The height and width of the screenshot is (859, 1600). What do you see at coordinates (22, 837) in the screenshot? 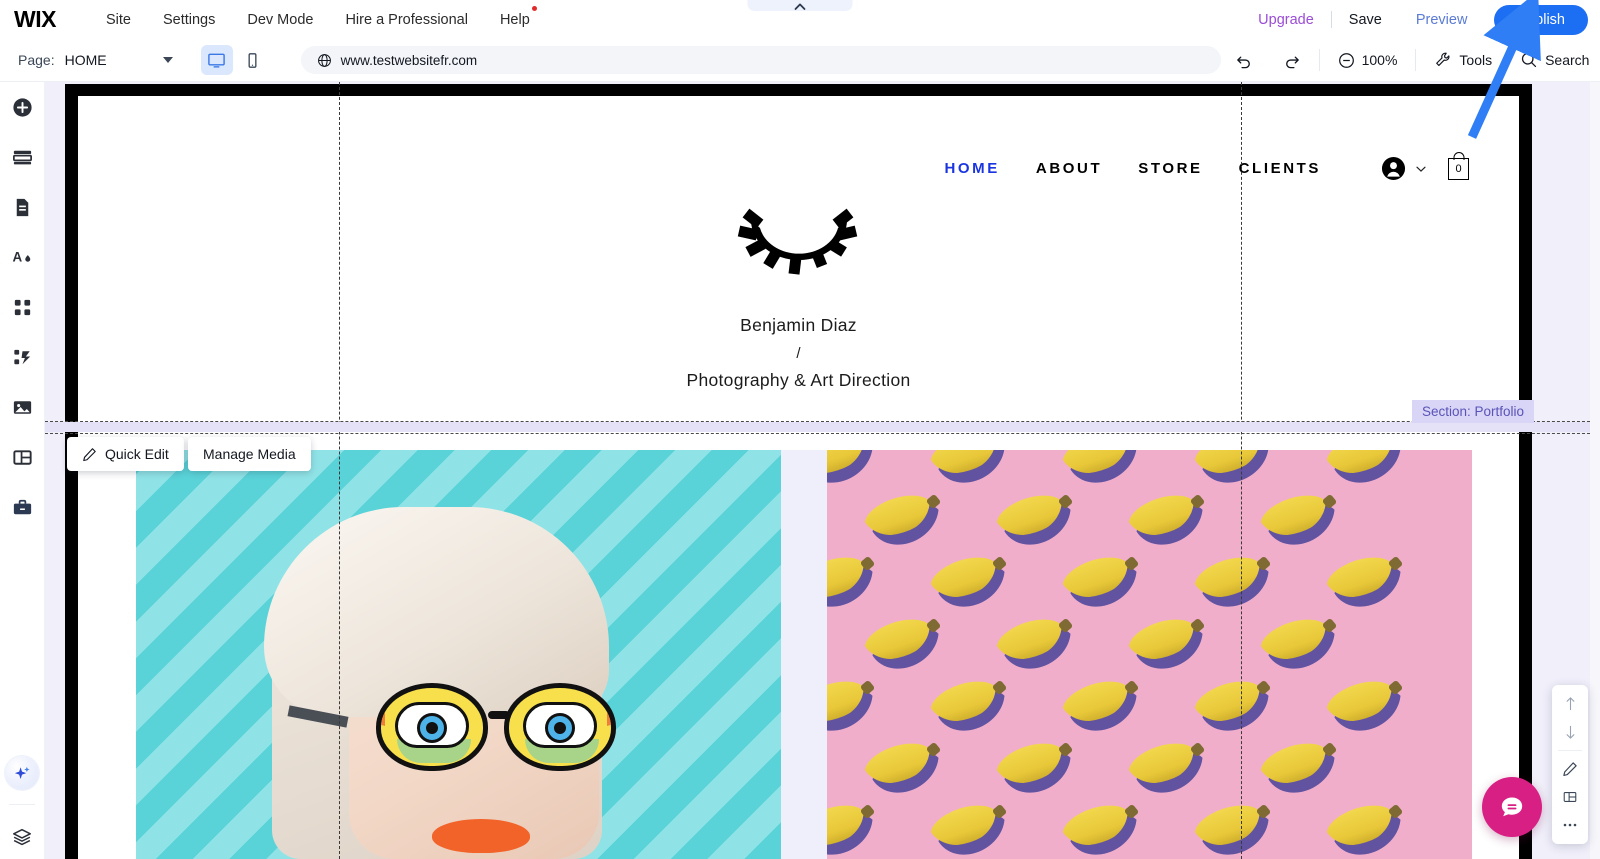
I see `sidebar-item-layers` at bounding box center [22, 837].